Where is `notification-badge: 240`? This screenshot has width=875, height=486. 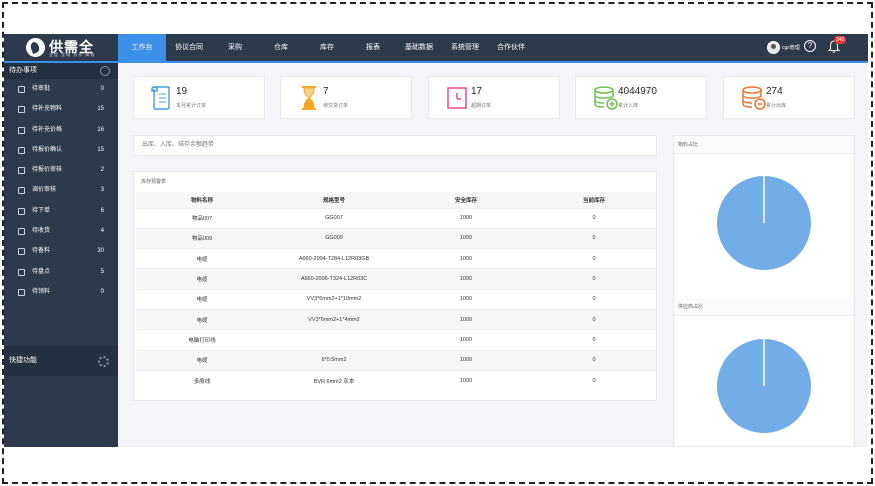
notification-badge: 240 is located at coordinates (840, 40).